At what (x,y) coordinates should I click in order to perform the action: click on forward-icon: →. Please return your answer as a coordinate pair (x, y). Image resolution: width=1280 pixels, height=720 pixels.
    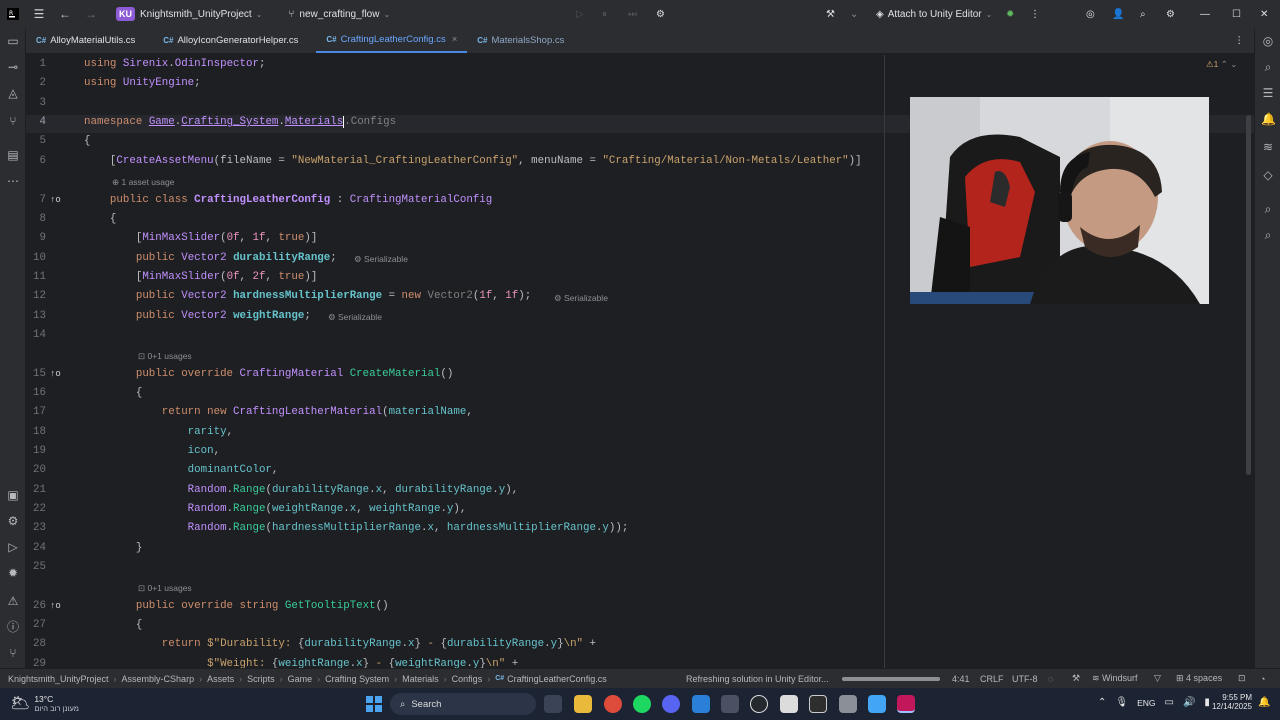
    Looking at the image, I should click on (91, 14).